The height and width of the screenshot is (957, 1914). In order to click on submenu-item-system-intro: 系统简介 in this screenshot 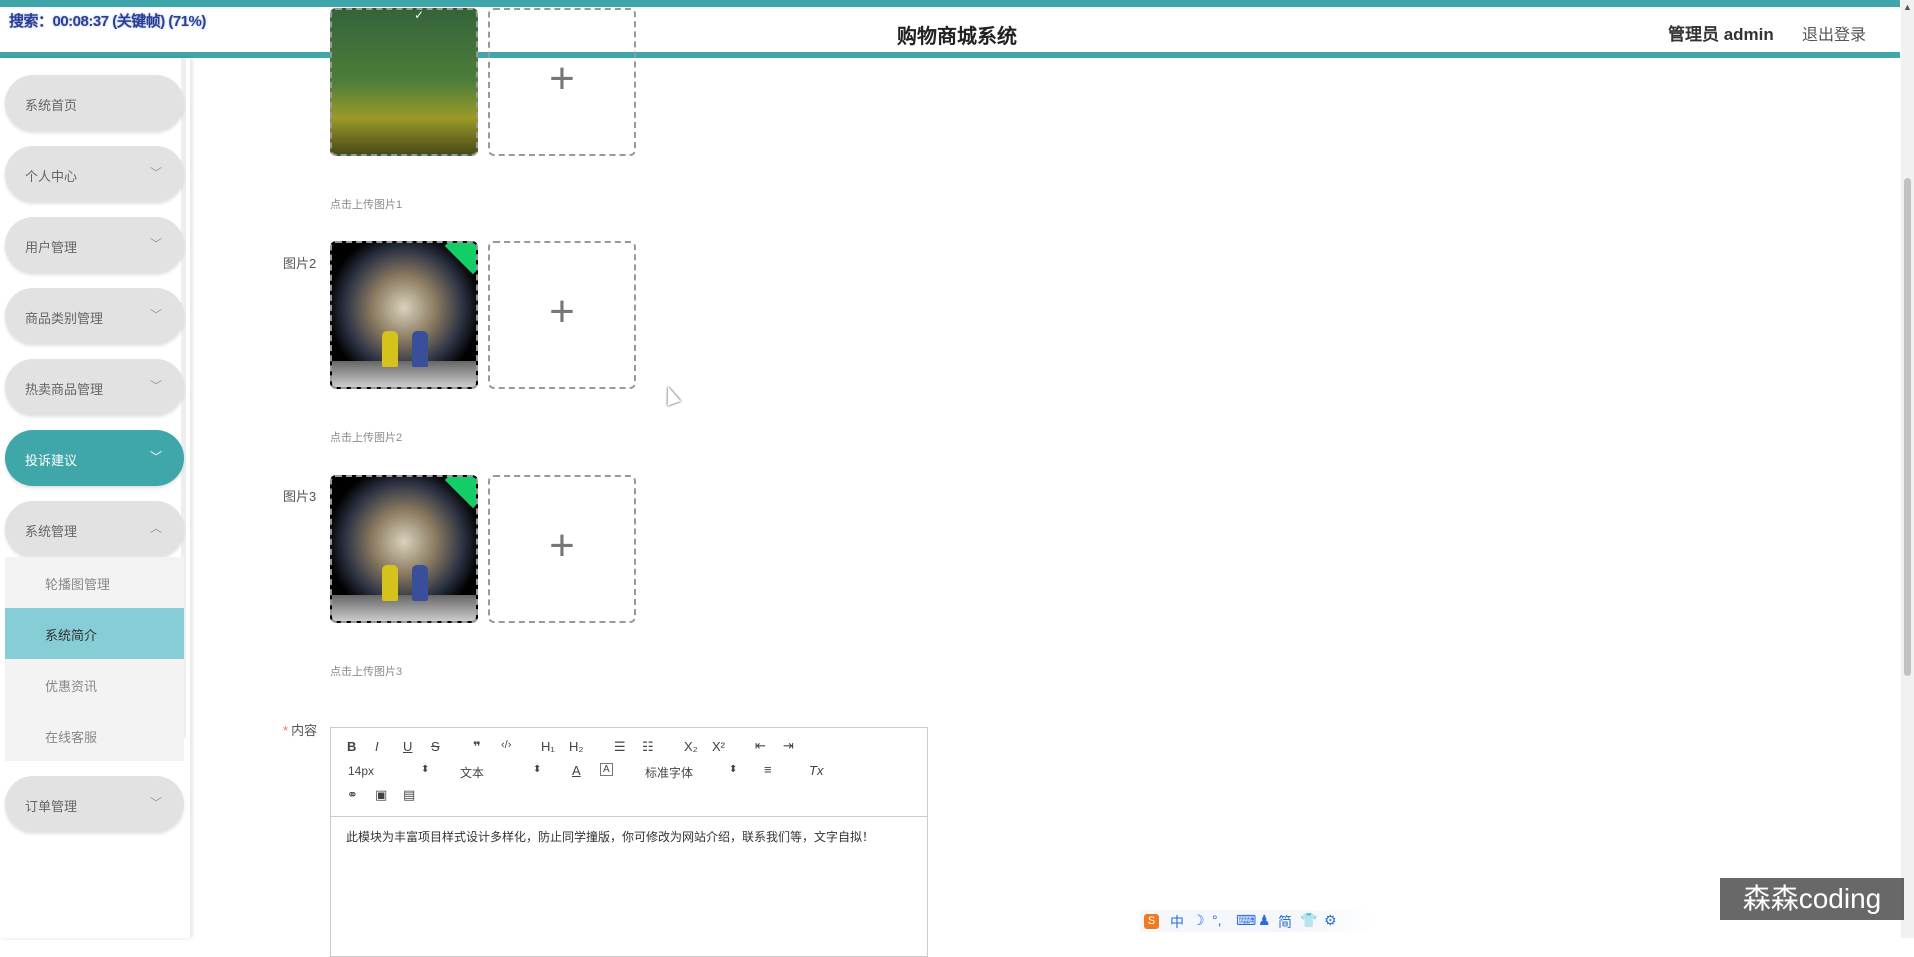, I will do `click(94, 633)`.